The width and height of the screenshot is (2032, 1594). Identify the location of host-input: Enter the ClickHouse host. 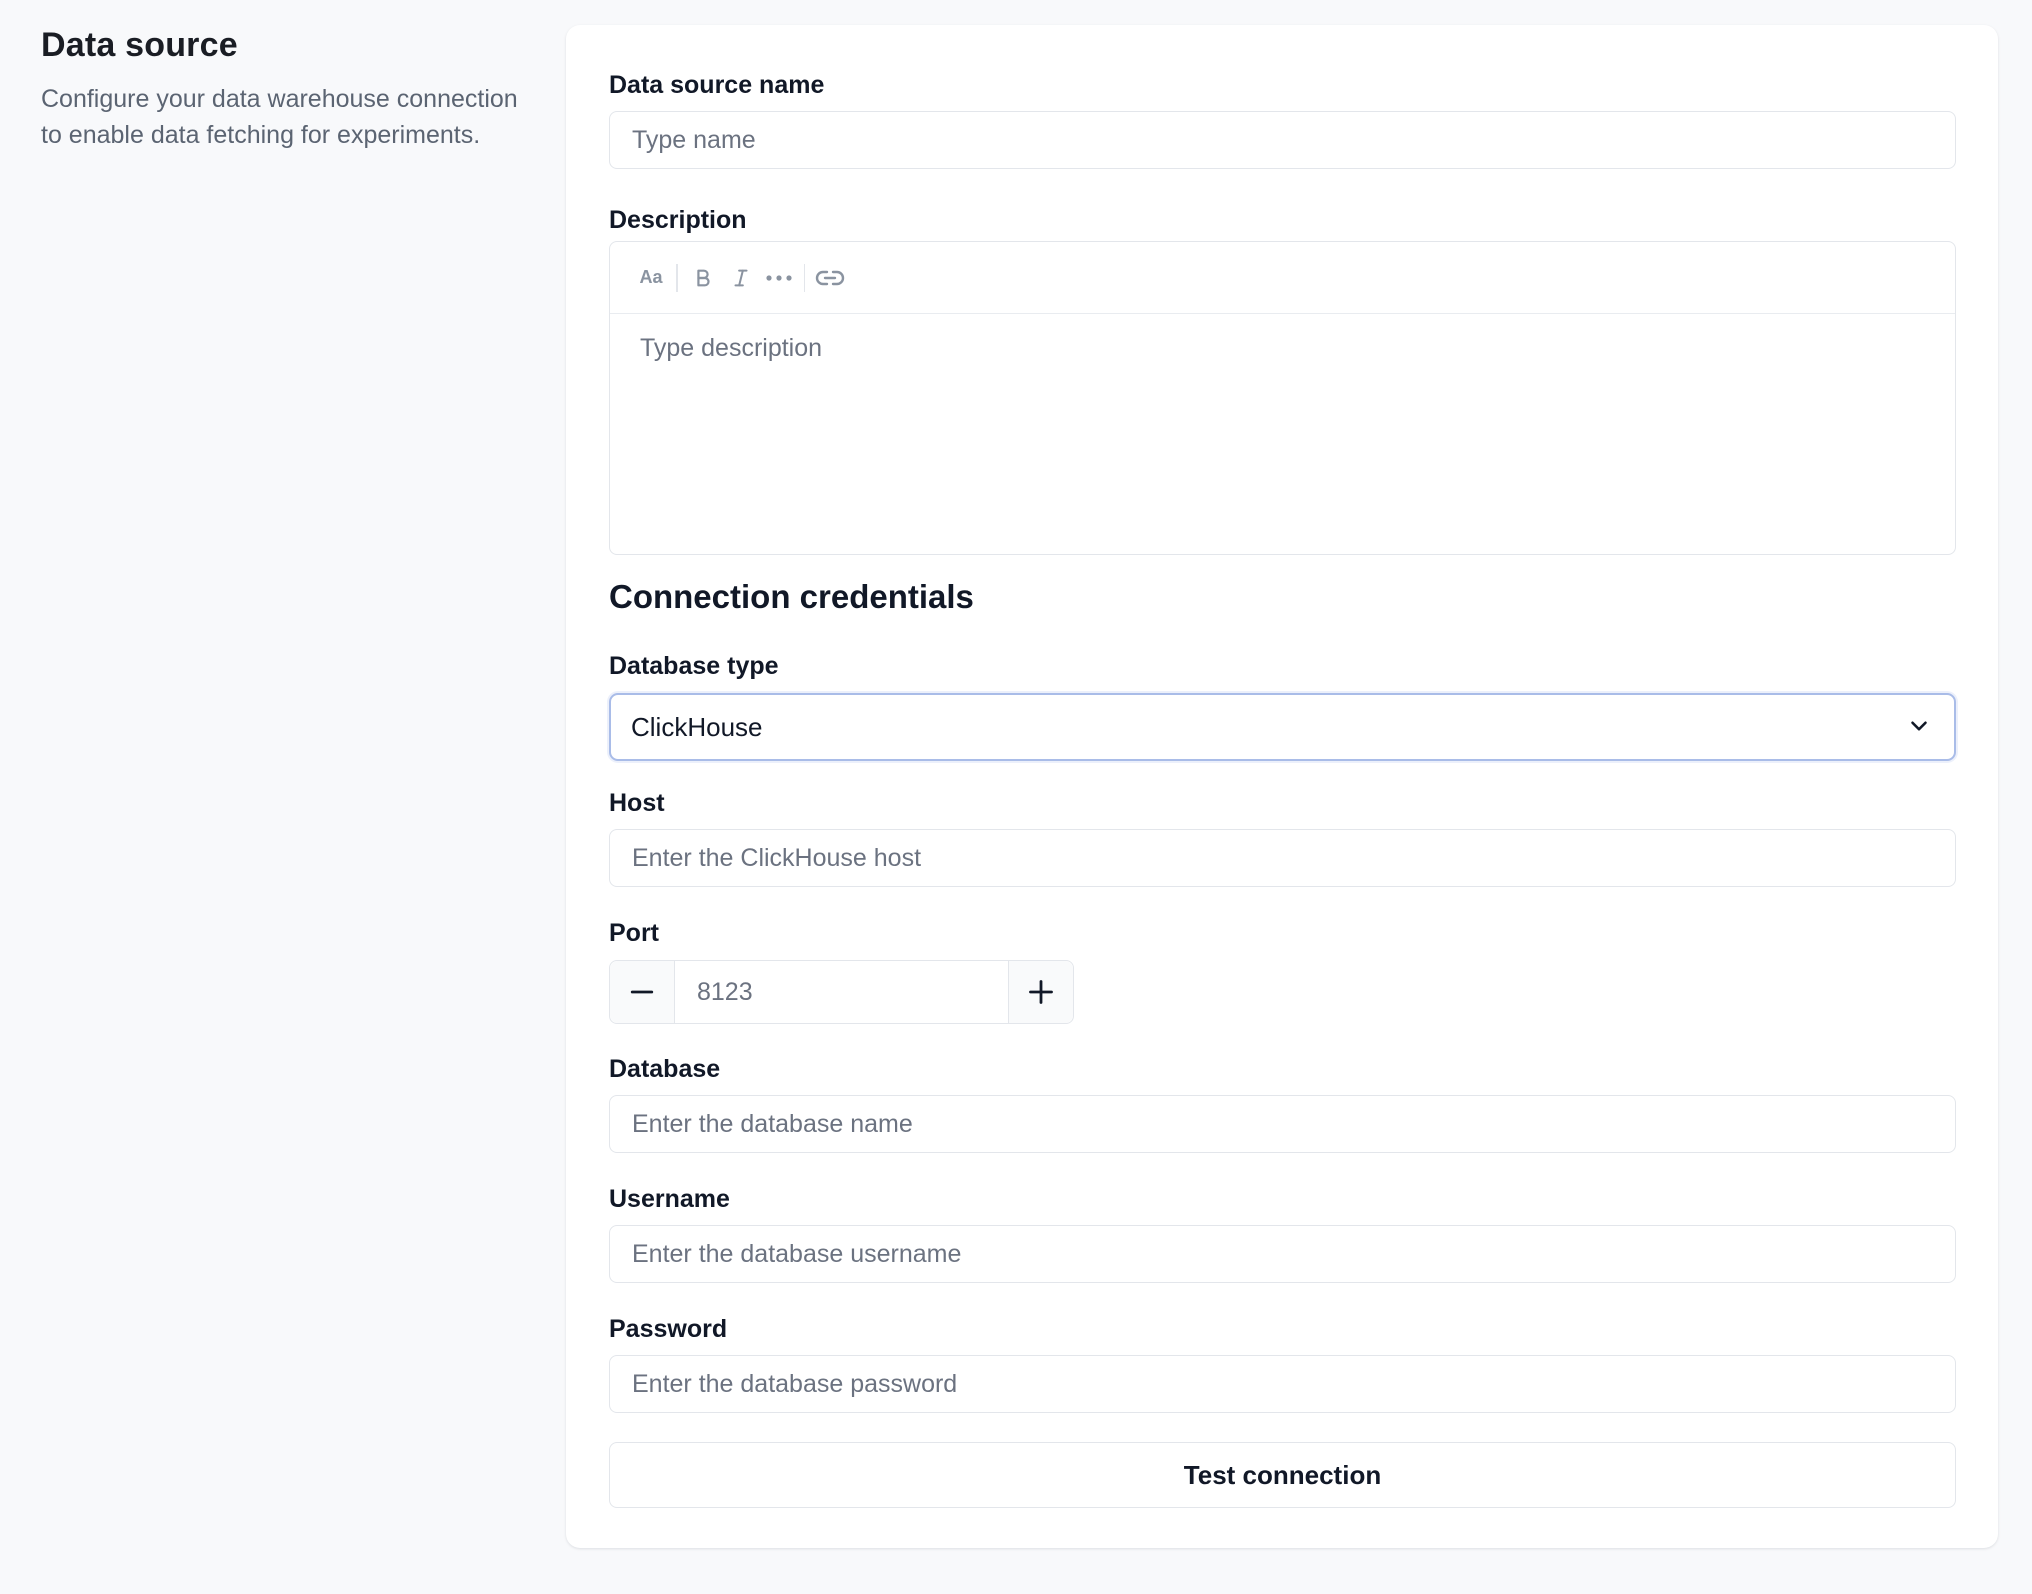
(1282, 858).